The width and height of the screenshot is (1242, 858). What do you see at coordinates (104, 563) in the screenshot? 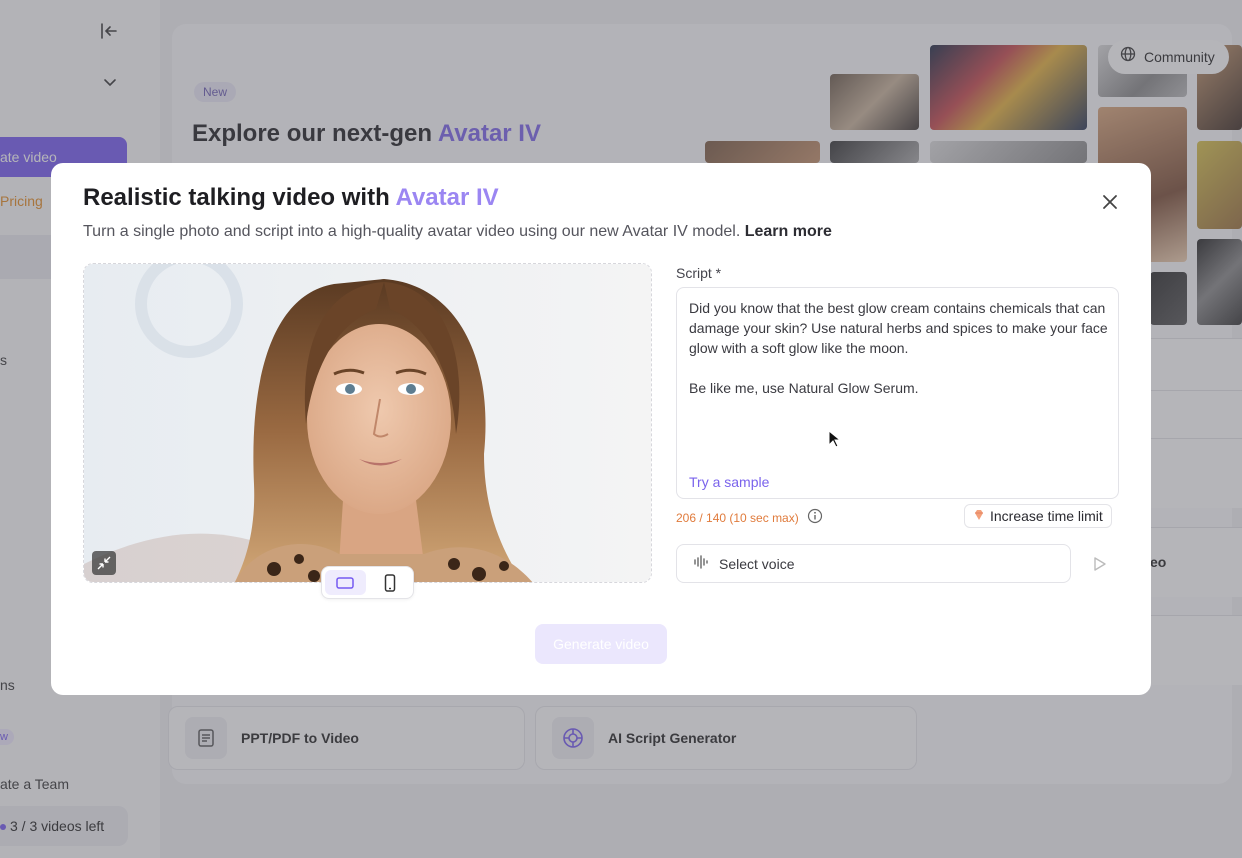
I see `minimize-icon` at bounding box center [104, 563].